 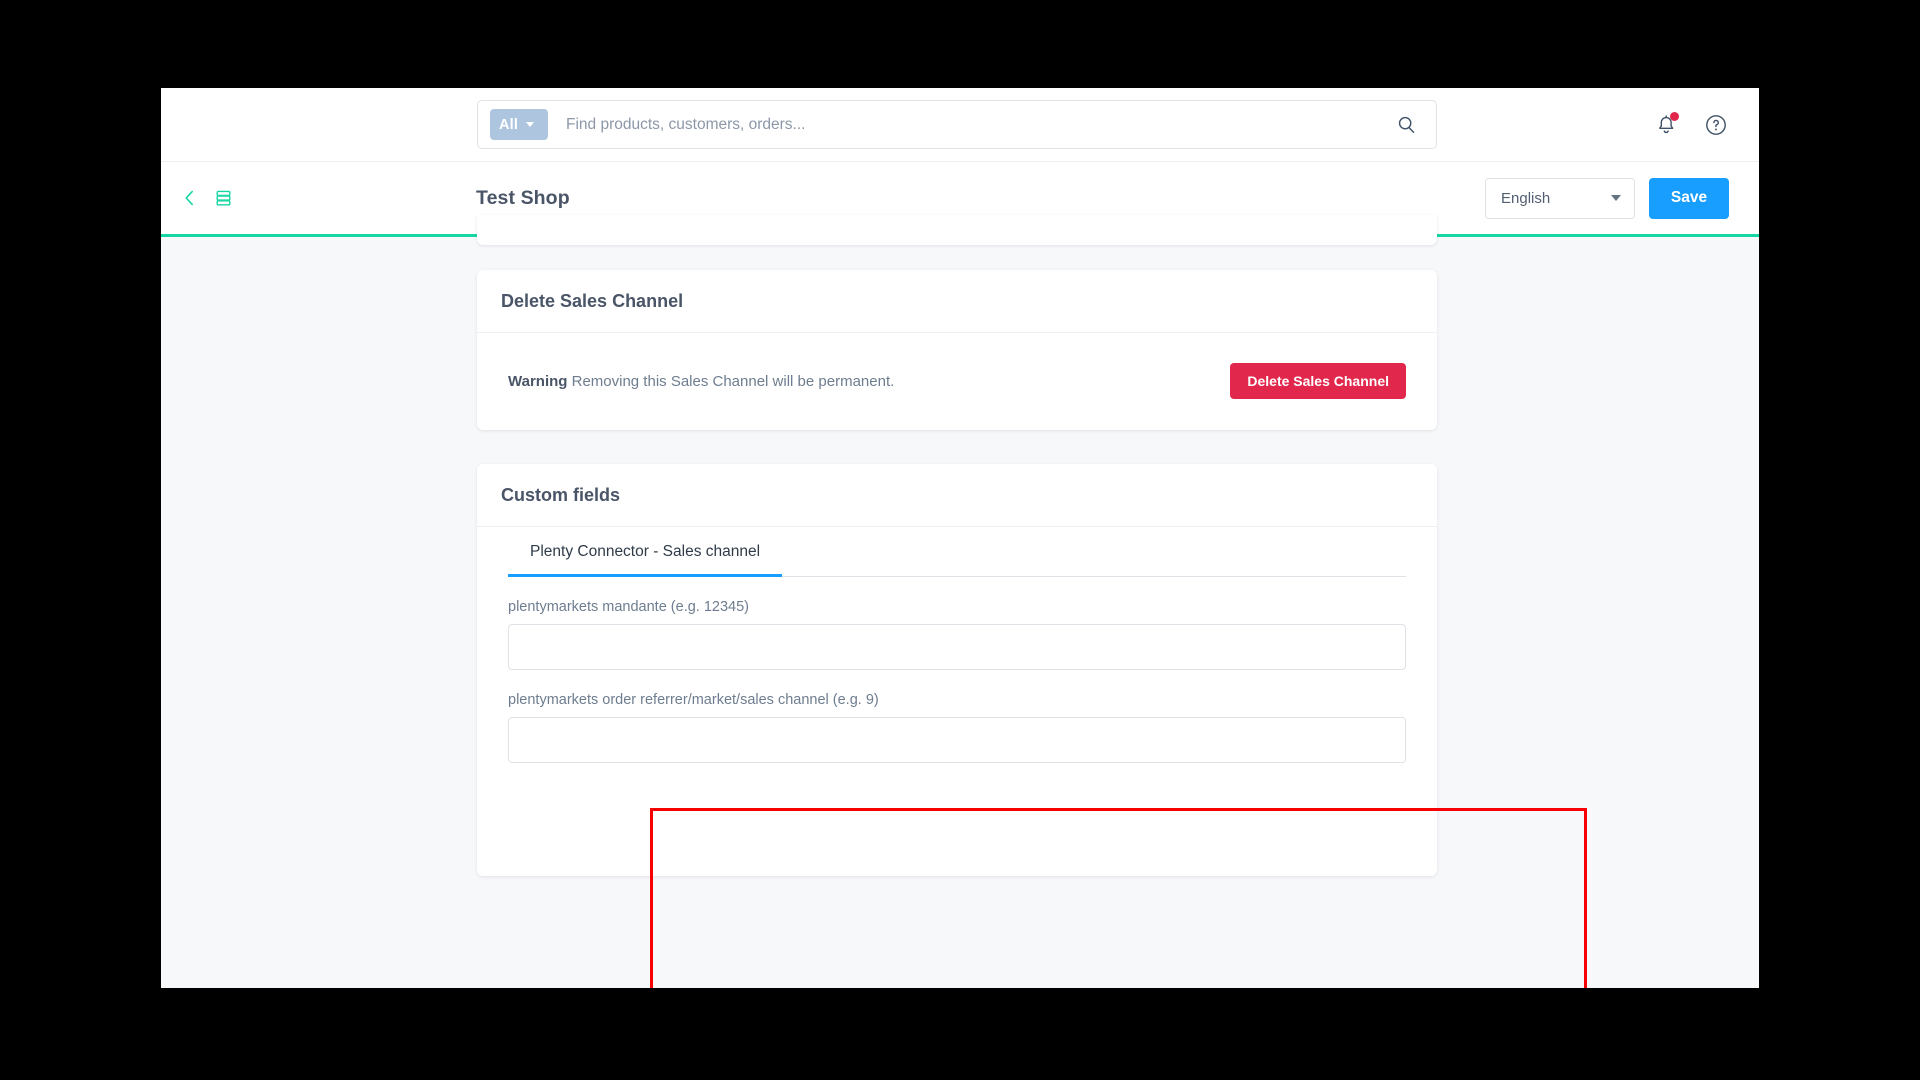 I want to click on previous-settings-card, so click(x=957, y=230).